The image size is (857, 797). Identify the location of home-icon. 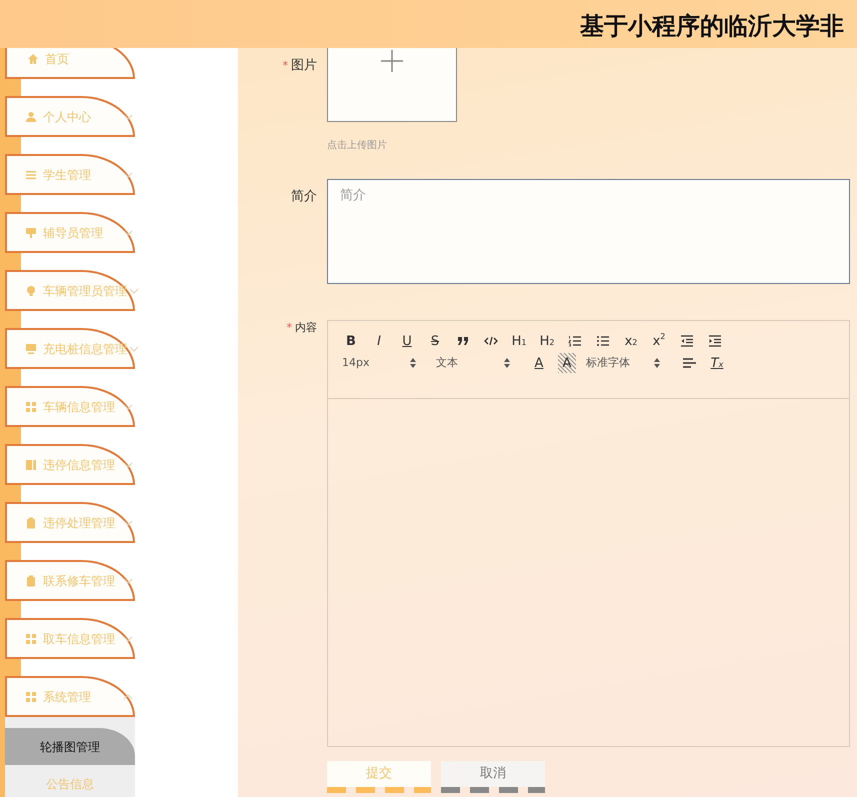
(33, 58).